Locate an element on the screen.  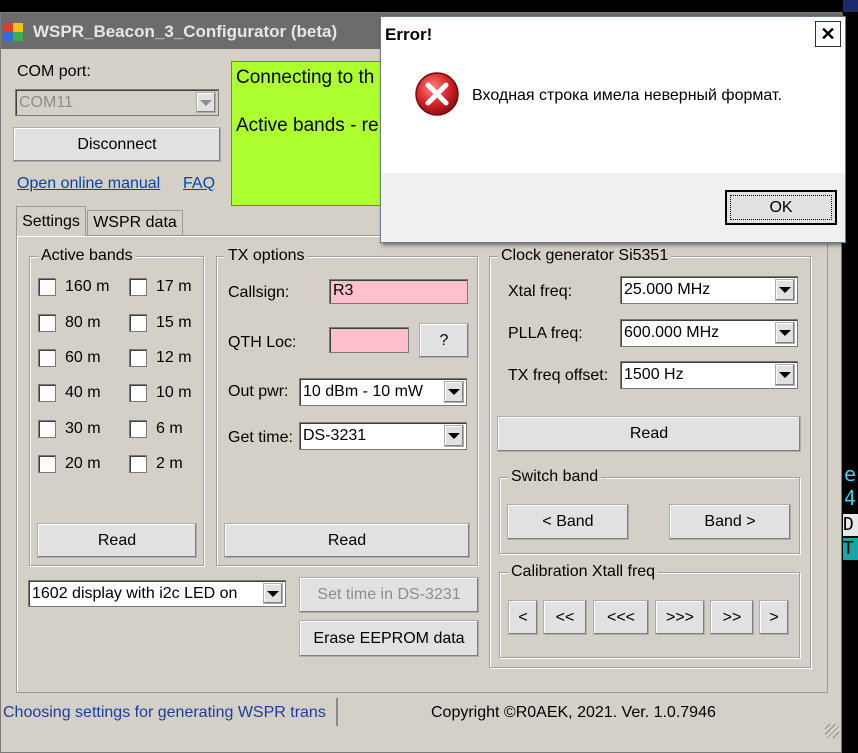
band-label: 80 m is located at coordinates (83, 322).